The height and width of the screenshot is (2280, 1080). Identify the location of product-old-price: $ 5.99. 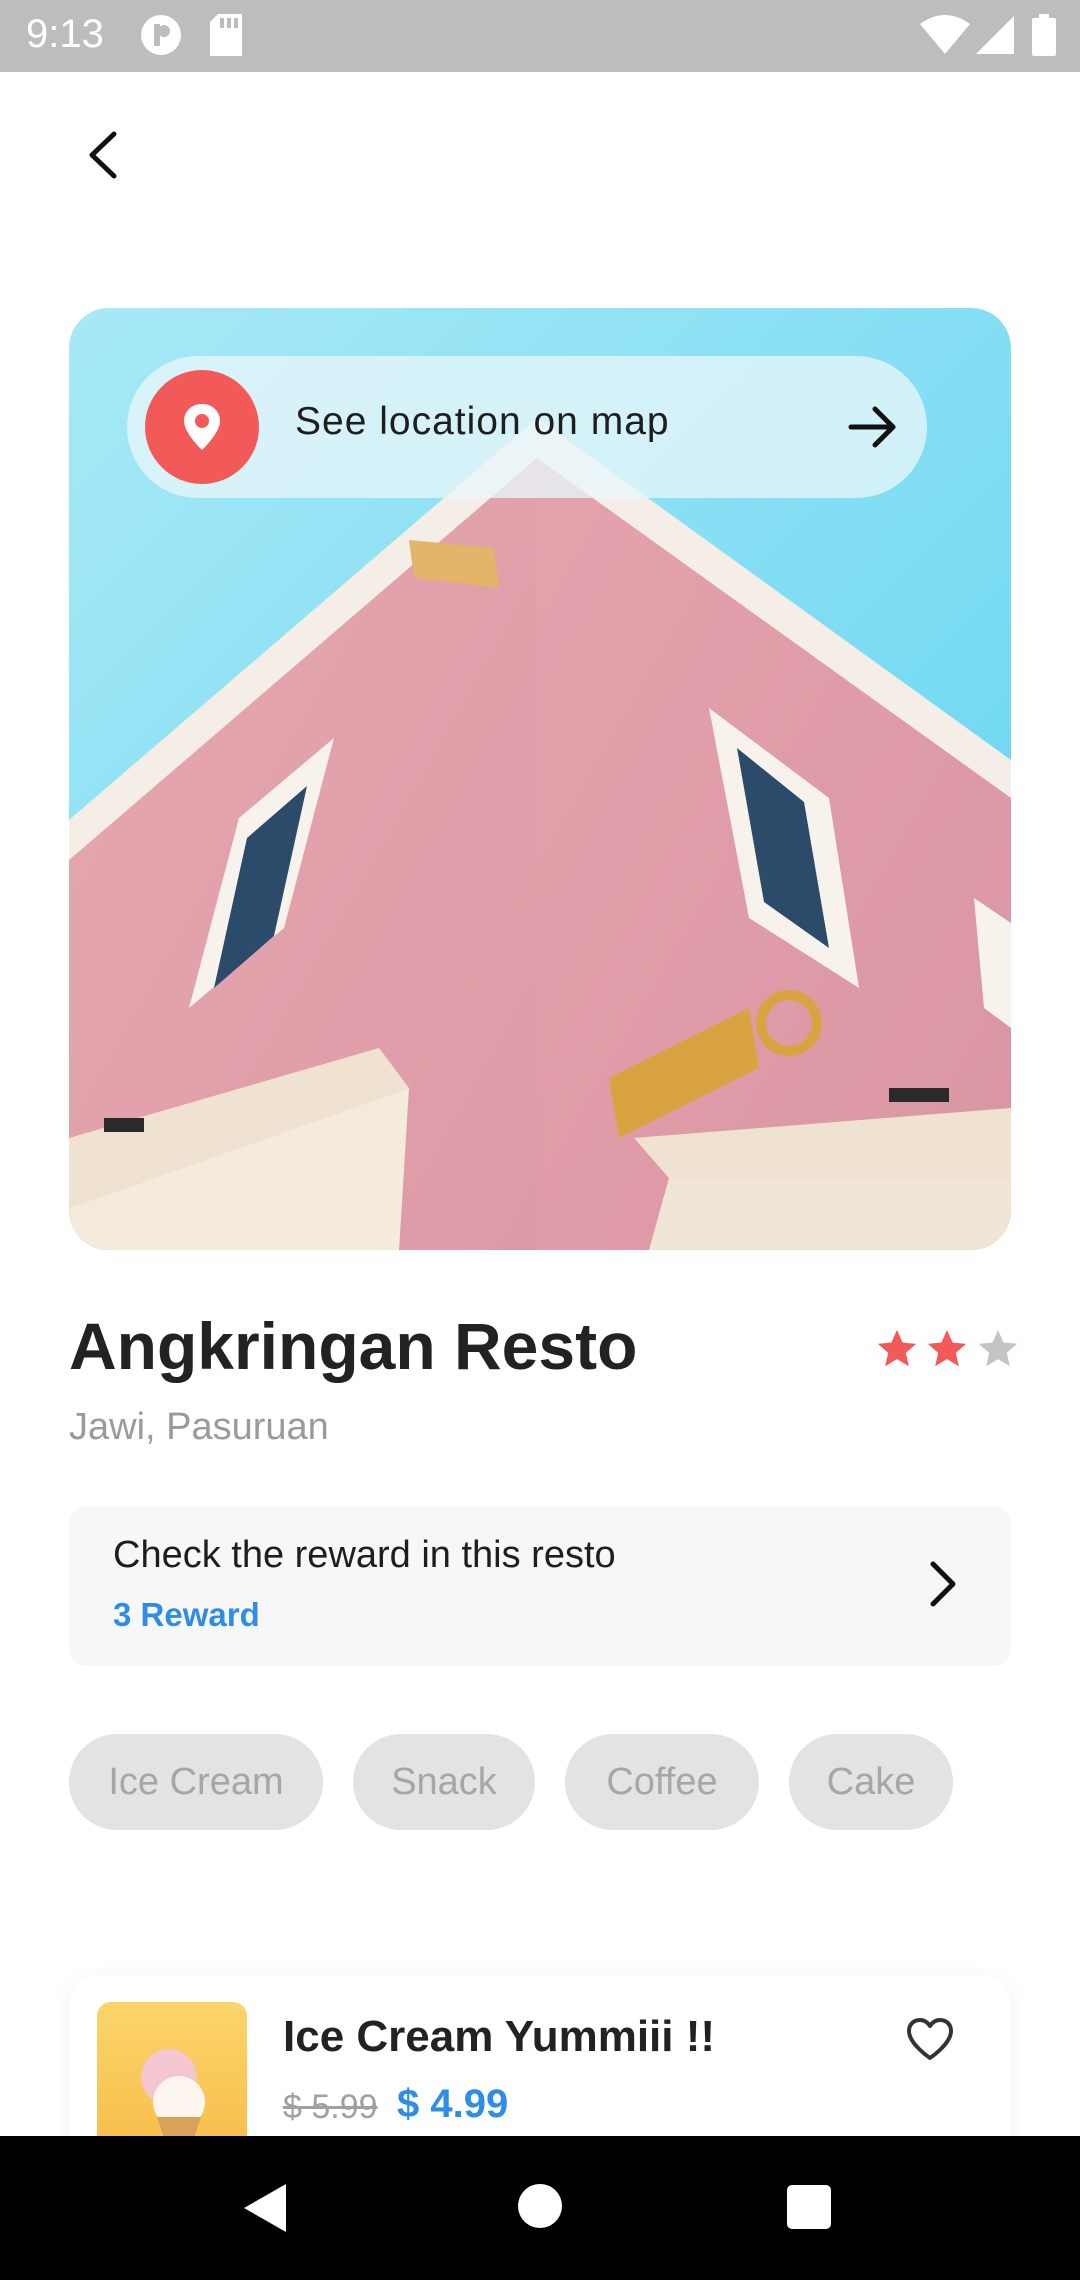
(330, 2107).